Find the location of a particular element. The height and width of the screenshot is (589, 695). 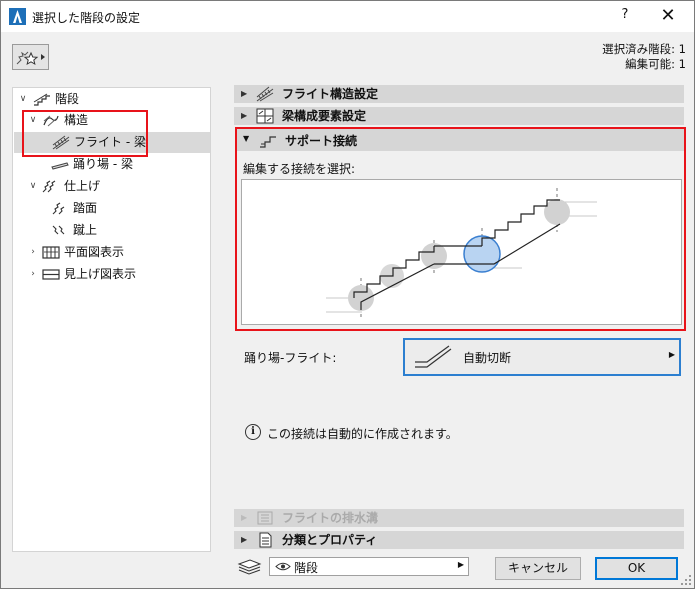

drainage-icon is located at coordinates (265, 518).